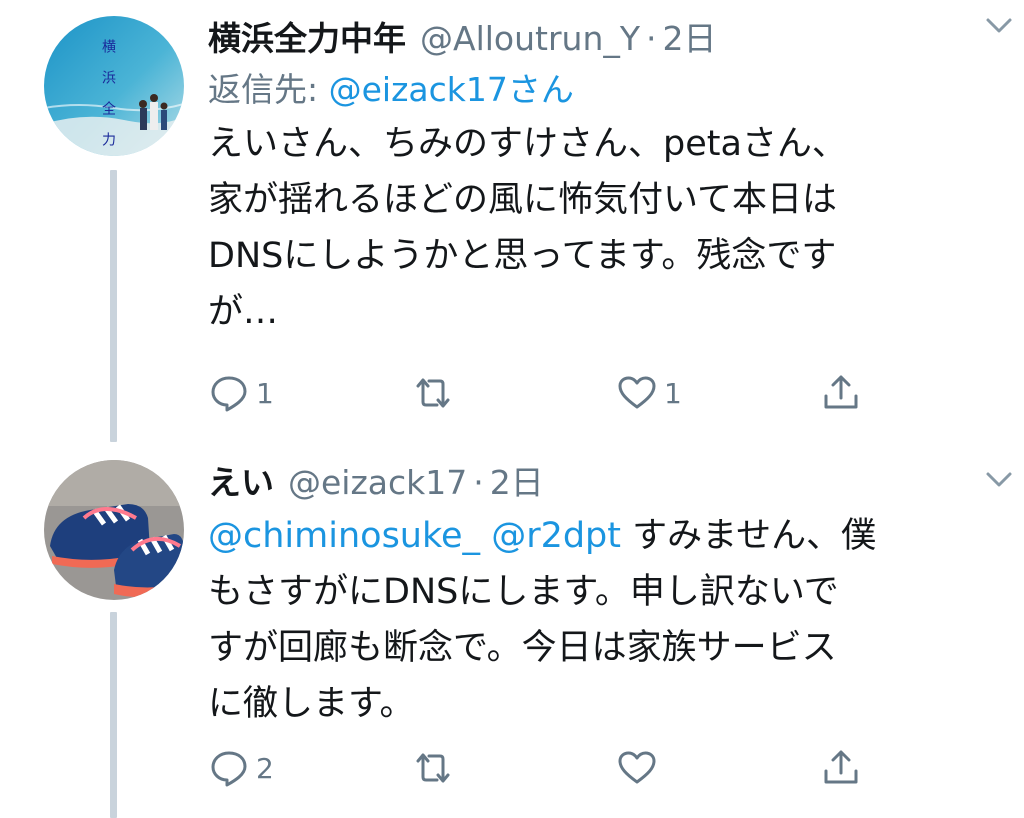 The height and width of the screenshot is (818, 1024). Describe the element at coordinates (268, 89) in the screenshot. I see `reply-to-label: 返信先:` at that location.